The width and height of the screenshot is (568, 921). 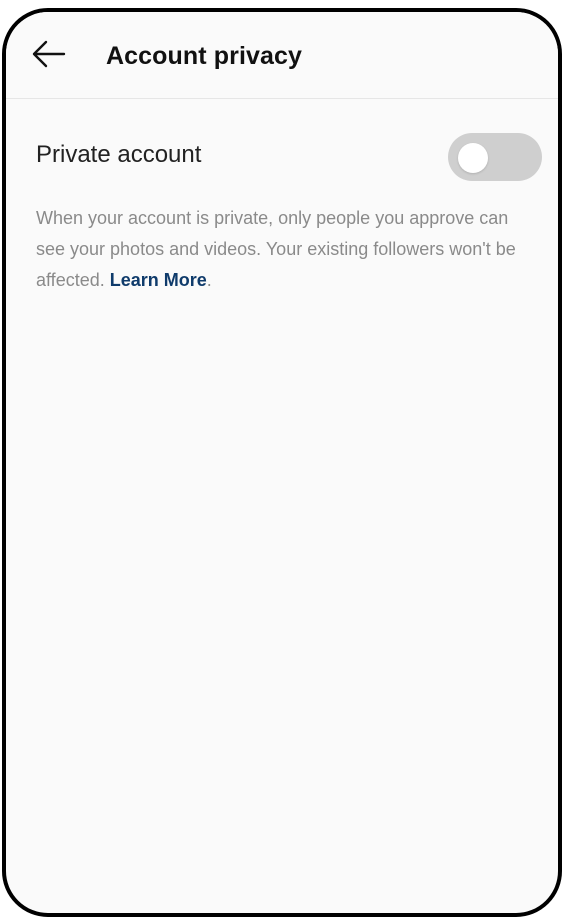 I want to click on private-account-label: Private account, so click(x=119, y=154).